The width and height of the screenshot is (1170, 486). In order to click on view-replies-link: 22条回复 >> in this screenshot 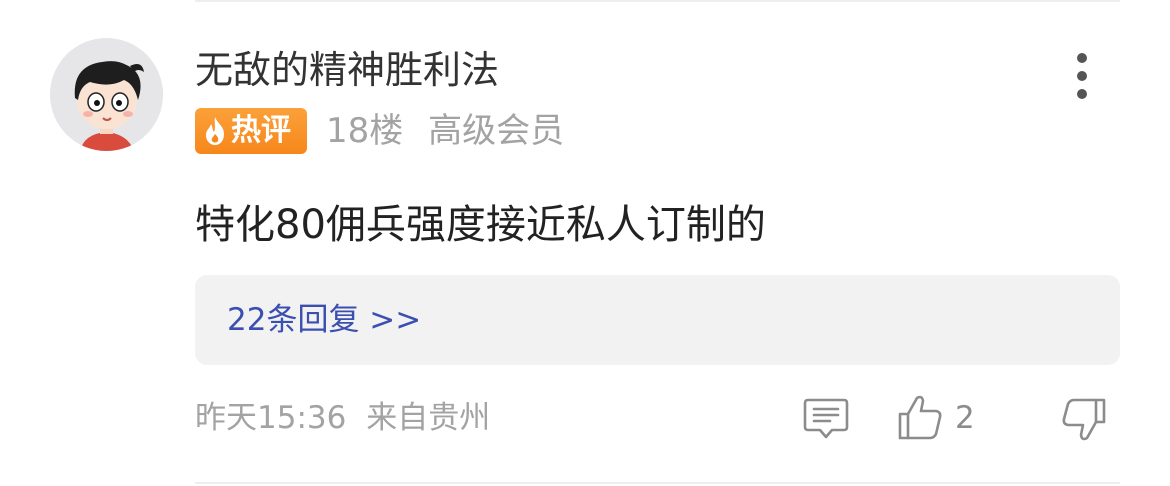, I will do `click(324, 320)`.